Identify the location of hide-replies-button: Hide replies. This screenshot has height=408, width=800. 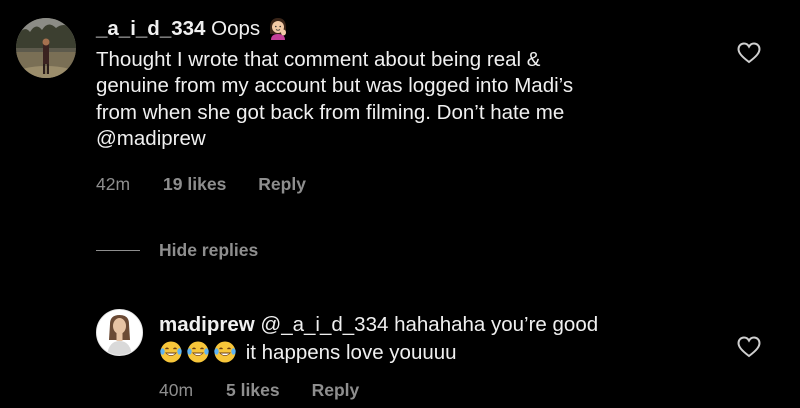
(177, 250).